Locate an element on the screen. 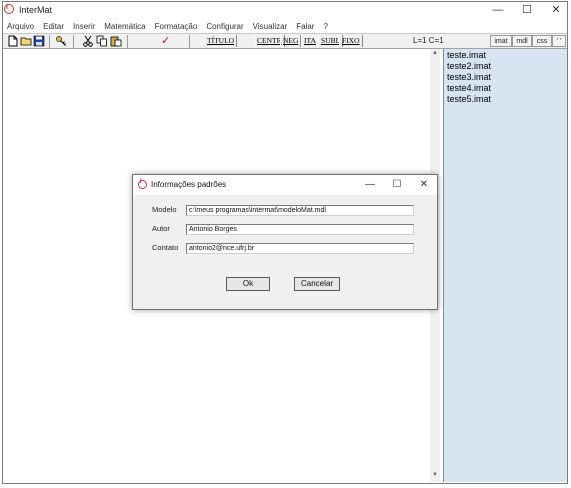 The height and width of the screenshot is (488, 571). contato-label: Contato is located at coordinates (165, 247).